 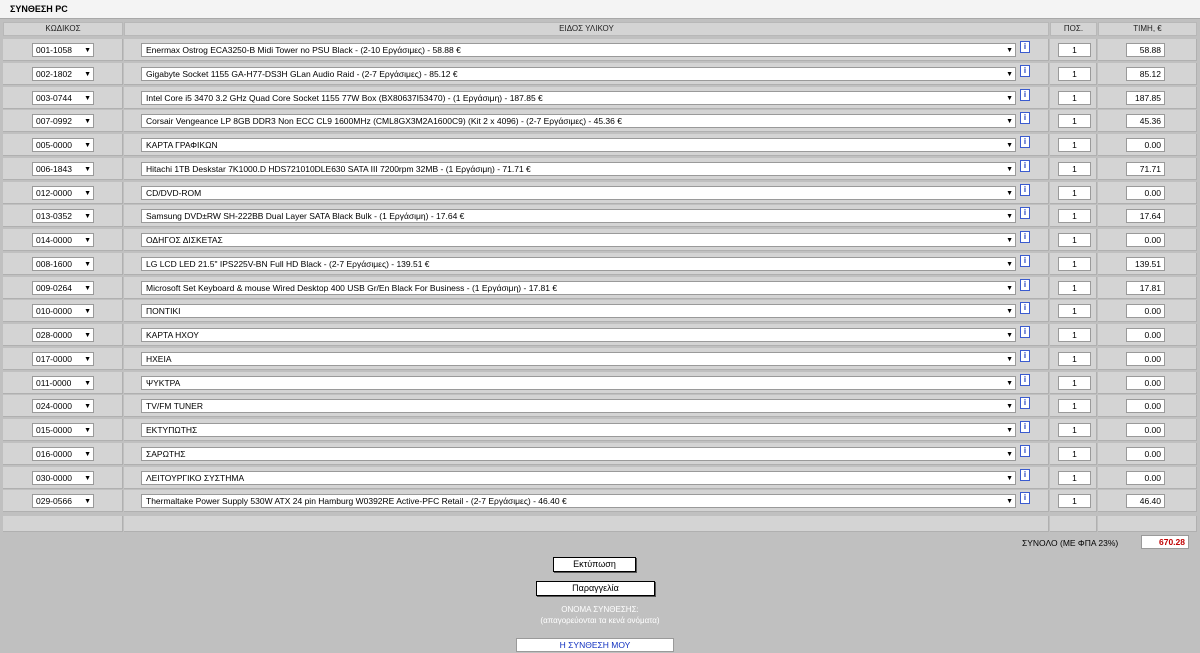 I want to click on code-value: 012-0000, so click(x=54, y=193).